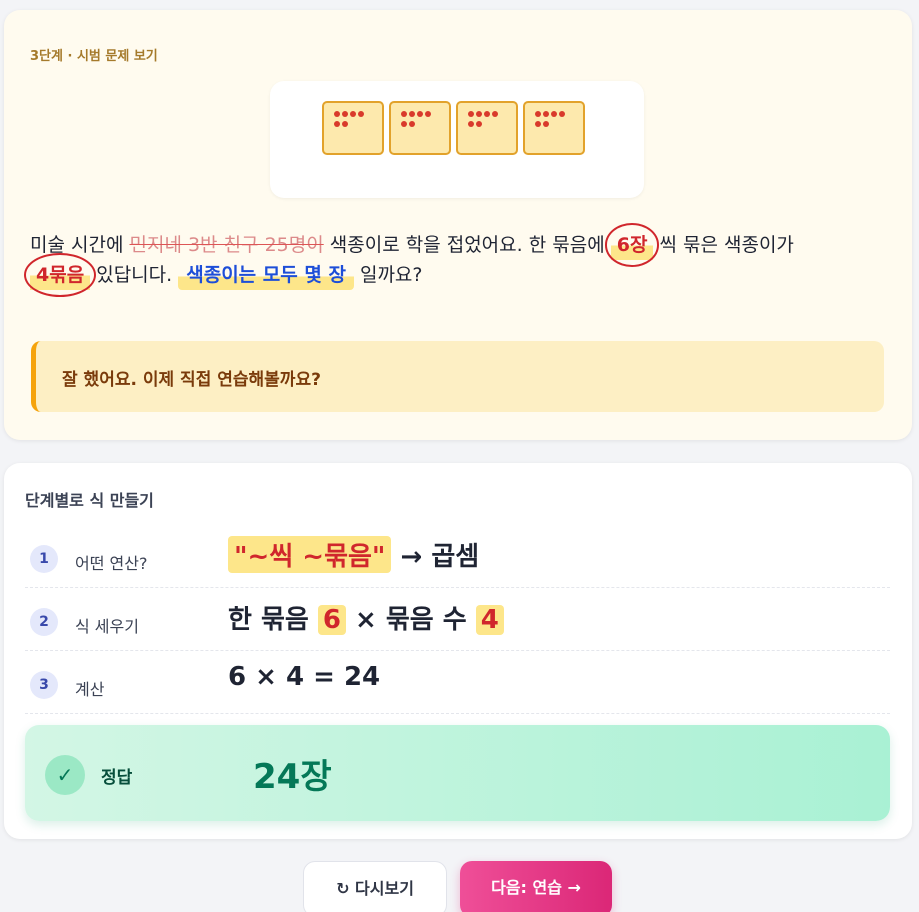  What do you see at coordinates (310, 554) in the screenshot?
I see `keyword-chip: "~씩 ~묶음"` at bounding box center [310, 554].